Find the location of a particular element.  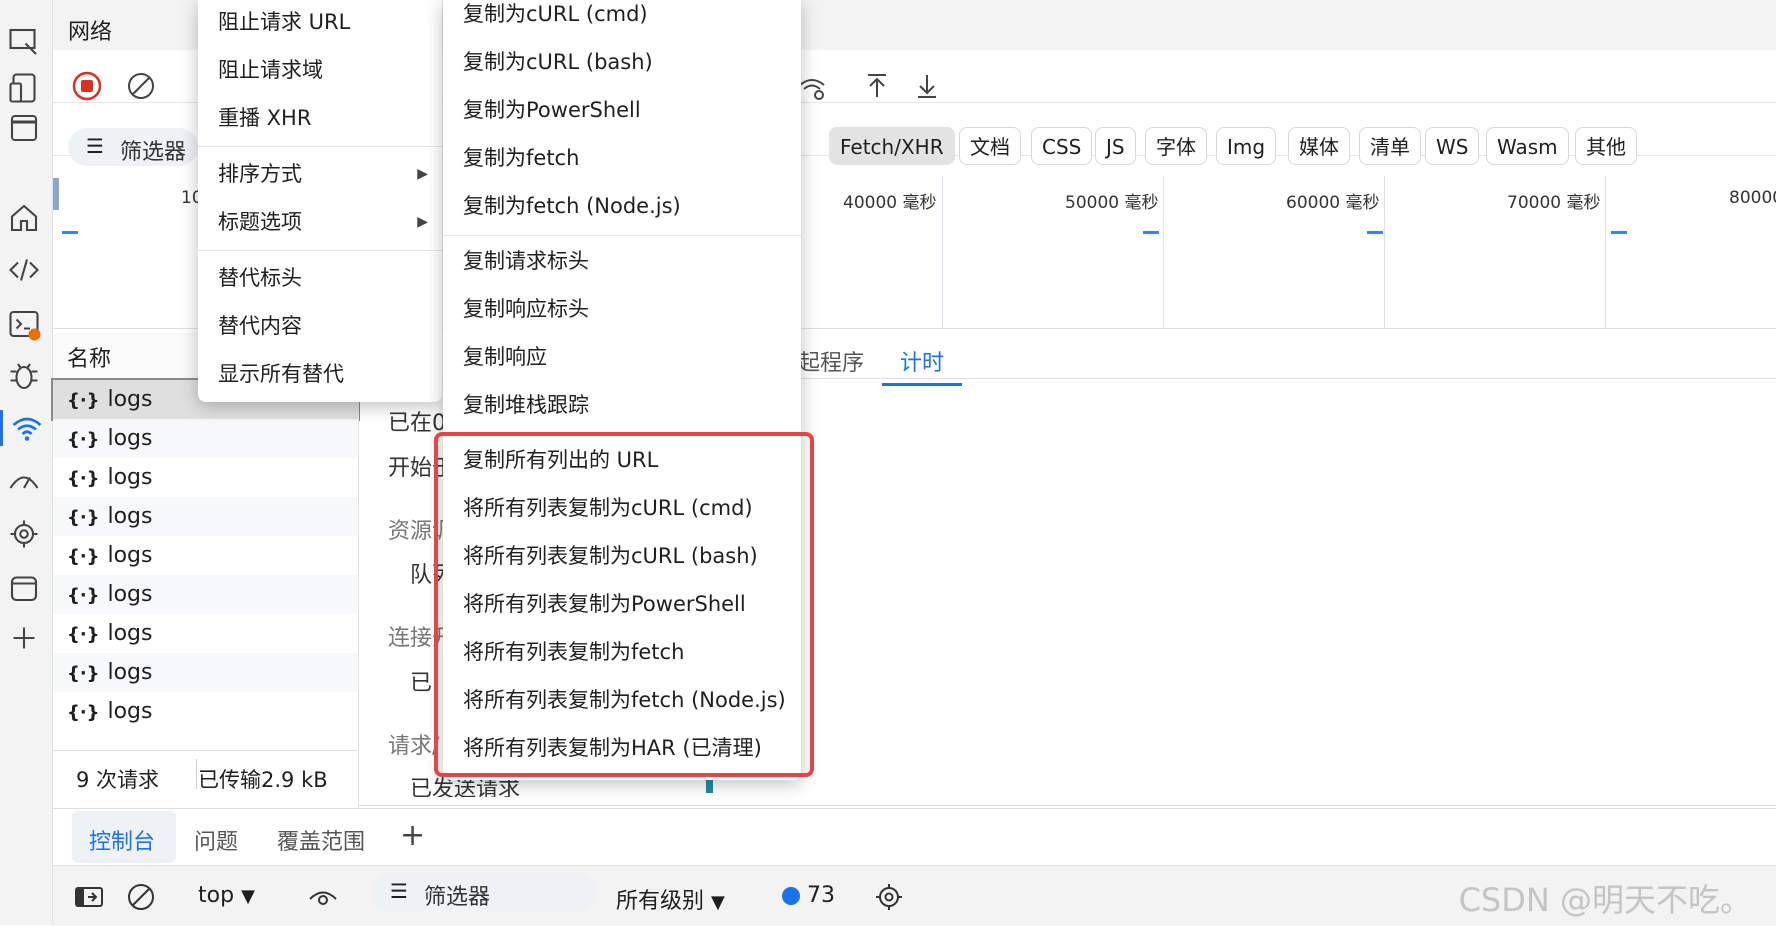

timing-section: 请求/ is located at coordinates (414, 746).